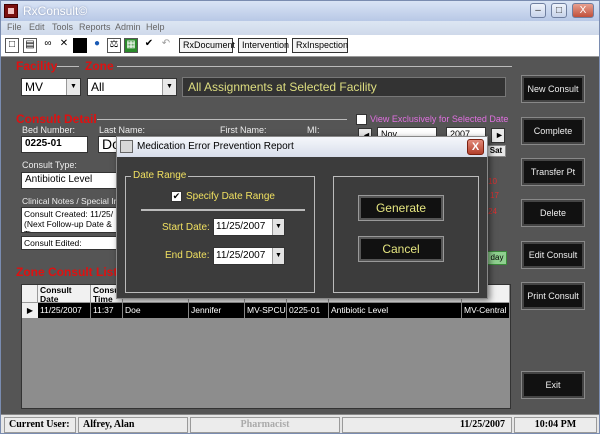 This screenshot has height=434, width=600. Describe the element at coordinates (128, 27) in the screenshot. I see `menu-admin: Admin` at that location.